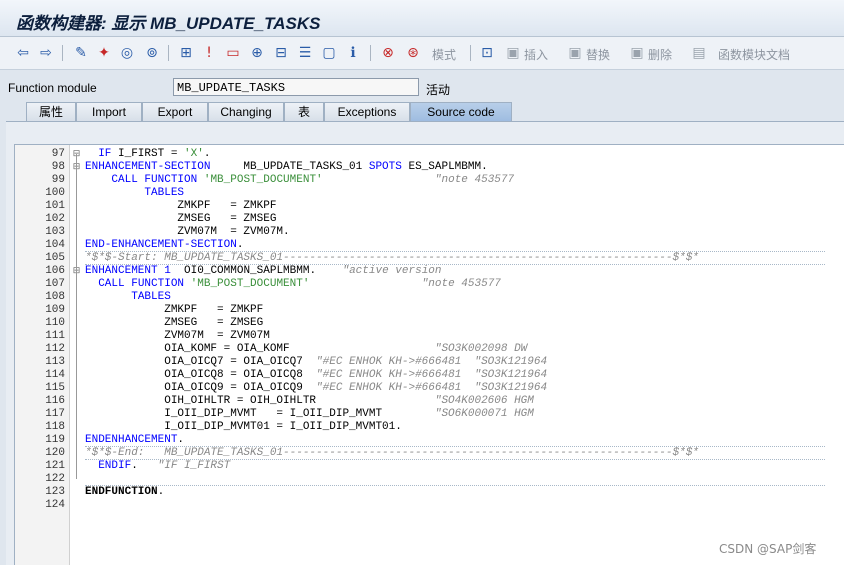 This screenshot has width=844, height=565. I want to click on code-text: ZVM07M = ZVM07M, so click(177, 336).